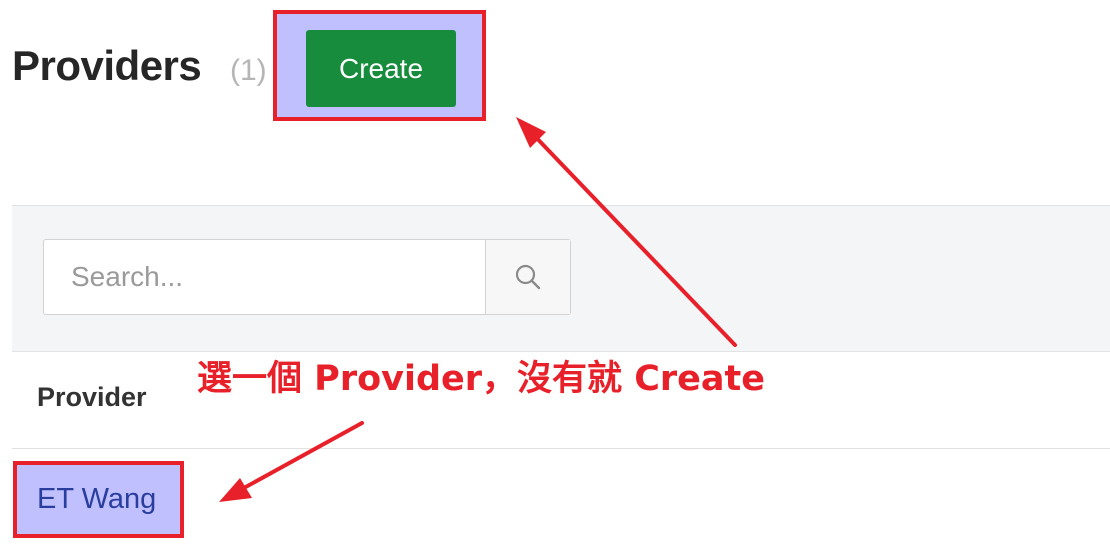 The height and width of the screenshot is (546, 1110). Describe the element at coordinates (264, 277) in the screenshot. I see `search-input` at that location.